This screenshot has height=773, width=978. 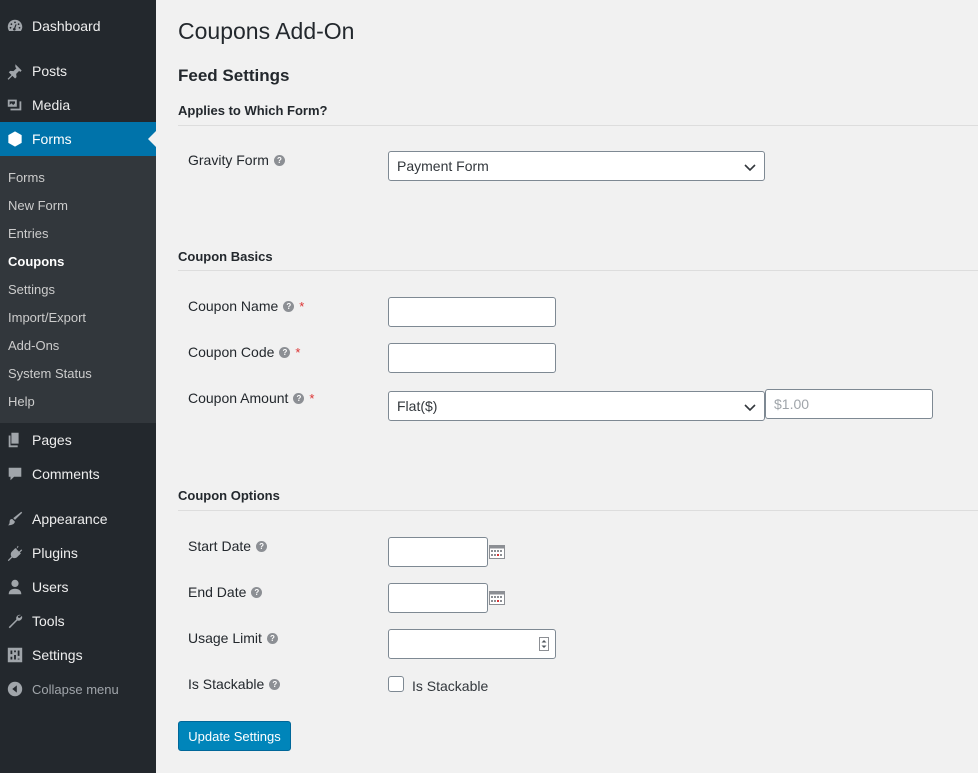 What do you see at coordinates (52, 440) in the screenshot?
I see `menu-label: Pages` at bounding box center [52, 440].